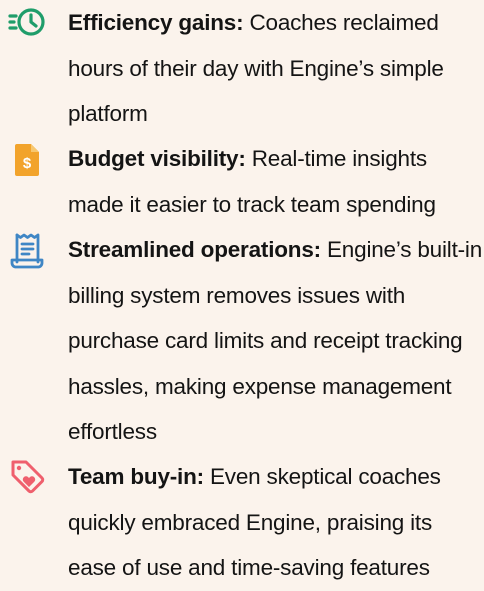 This screenshot has height=591, width=484. What do you see at coordinates (156, 22) in the screenshot?
I see `benefit-title: Efficiency gains:` at bounding box center [156, 22].